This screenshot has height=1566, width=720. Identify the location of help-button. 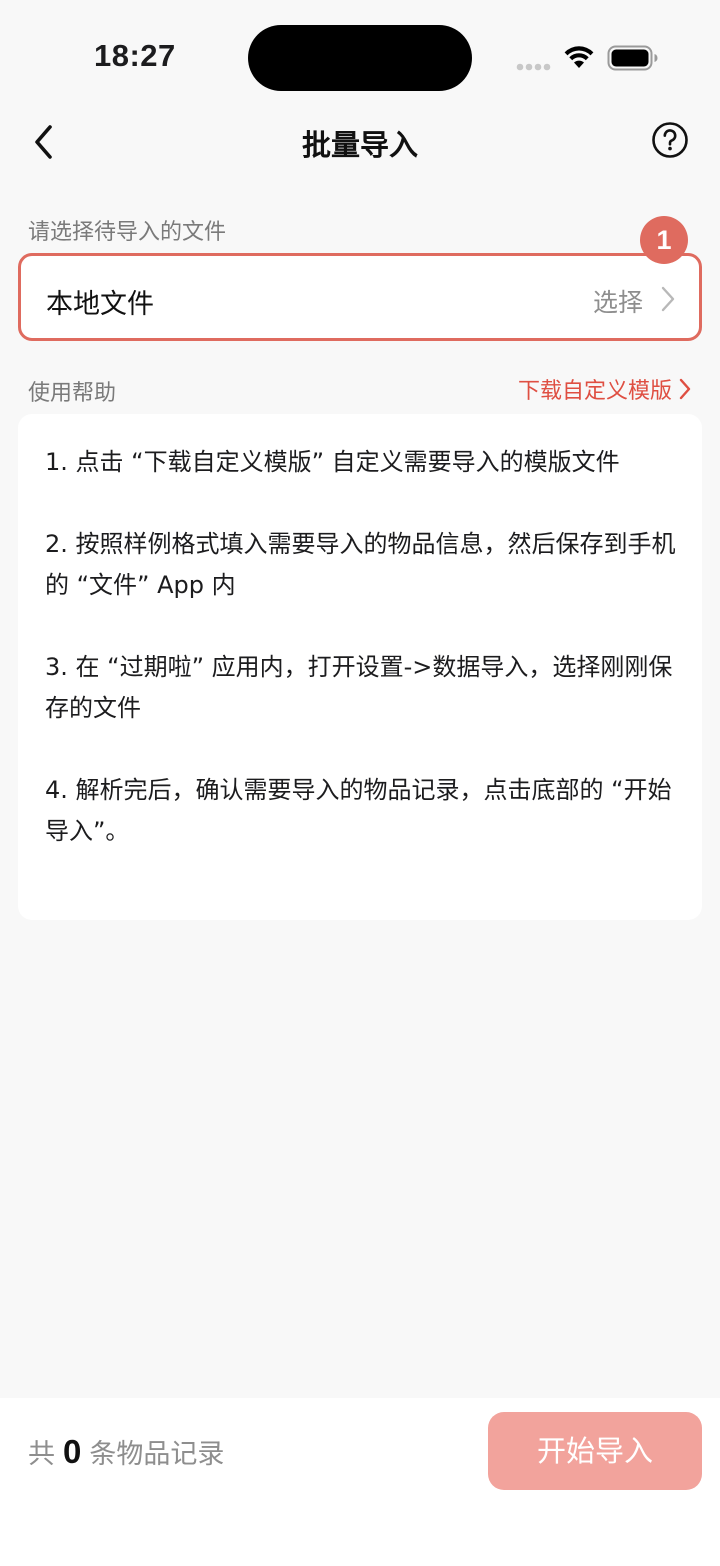
(670, 140).